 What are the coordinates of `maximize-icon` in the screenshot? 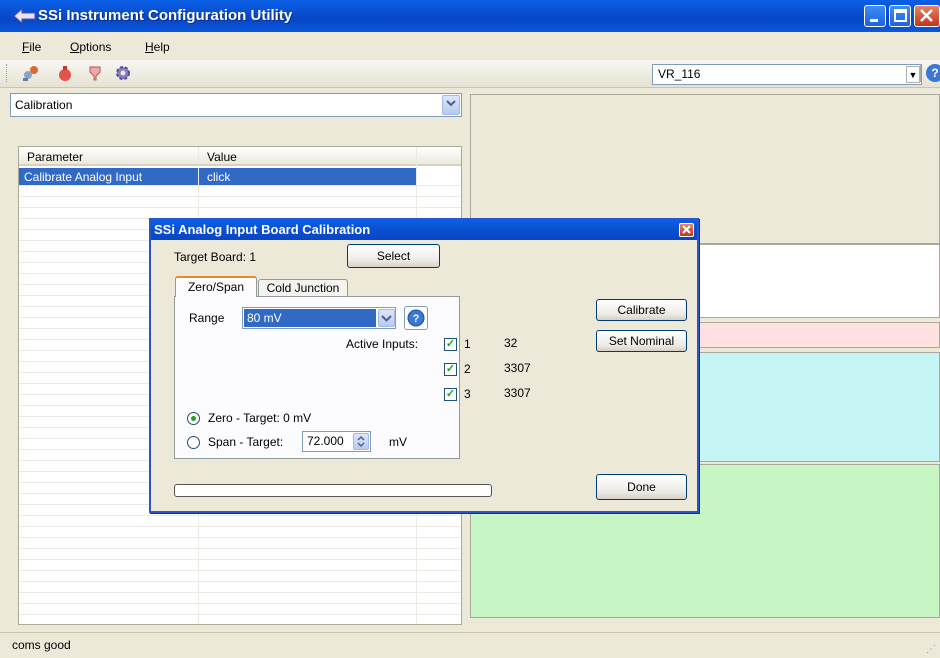 It's located at (900, 15).